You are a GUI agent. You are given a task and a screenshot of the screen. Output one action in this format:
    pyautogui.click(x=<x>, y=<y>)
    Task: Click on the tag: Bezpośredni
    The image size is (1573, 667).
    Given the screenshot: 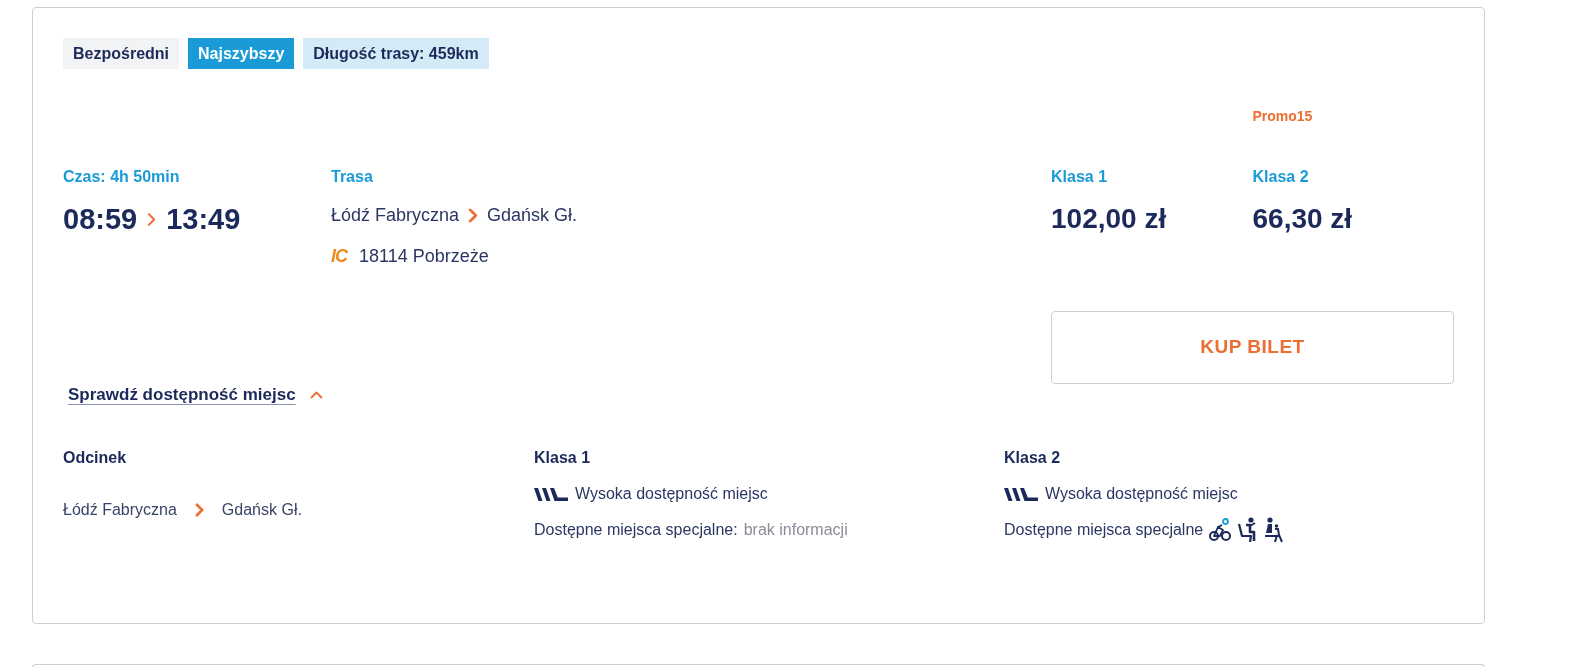 What is the action you would take?
    pyautogui.click(x=121, y=53)
    